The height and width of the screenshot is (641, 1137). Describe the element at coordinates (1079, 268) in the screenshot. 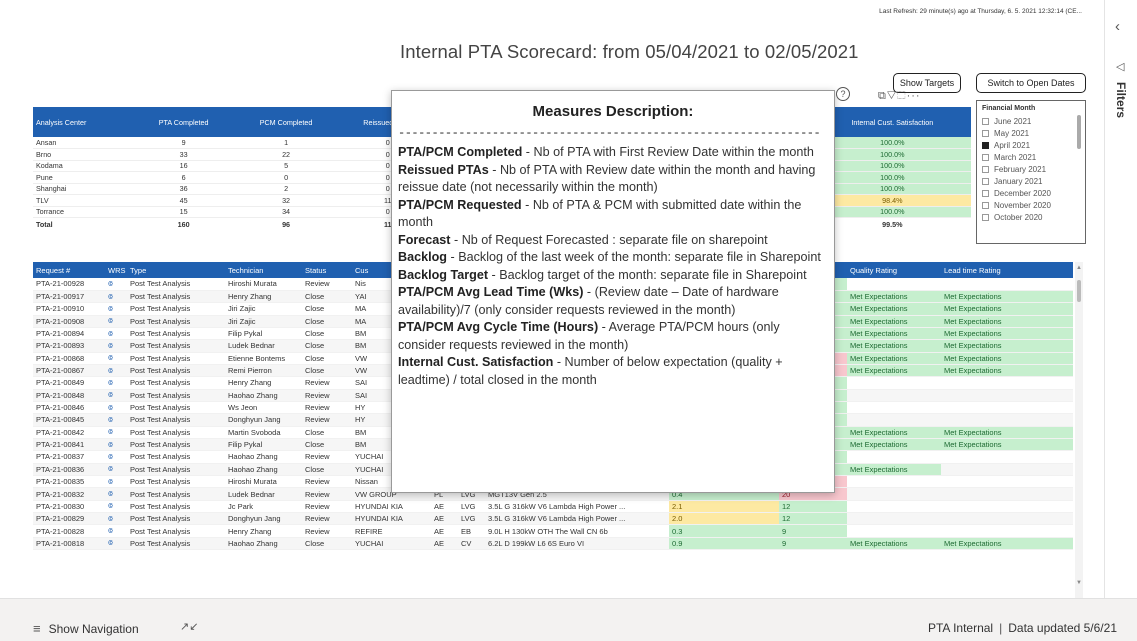

I see `scroll-up-icon: ▲` at that location.